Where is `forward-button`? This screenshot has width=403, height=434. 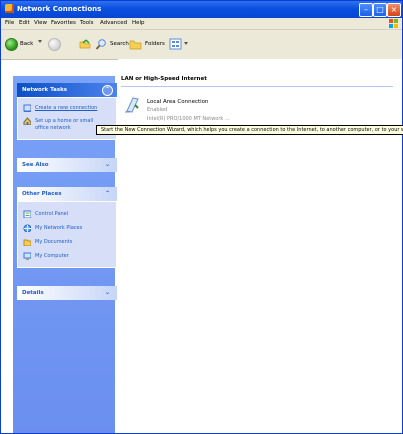
forward-button is located at coordinates (56, 45).